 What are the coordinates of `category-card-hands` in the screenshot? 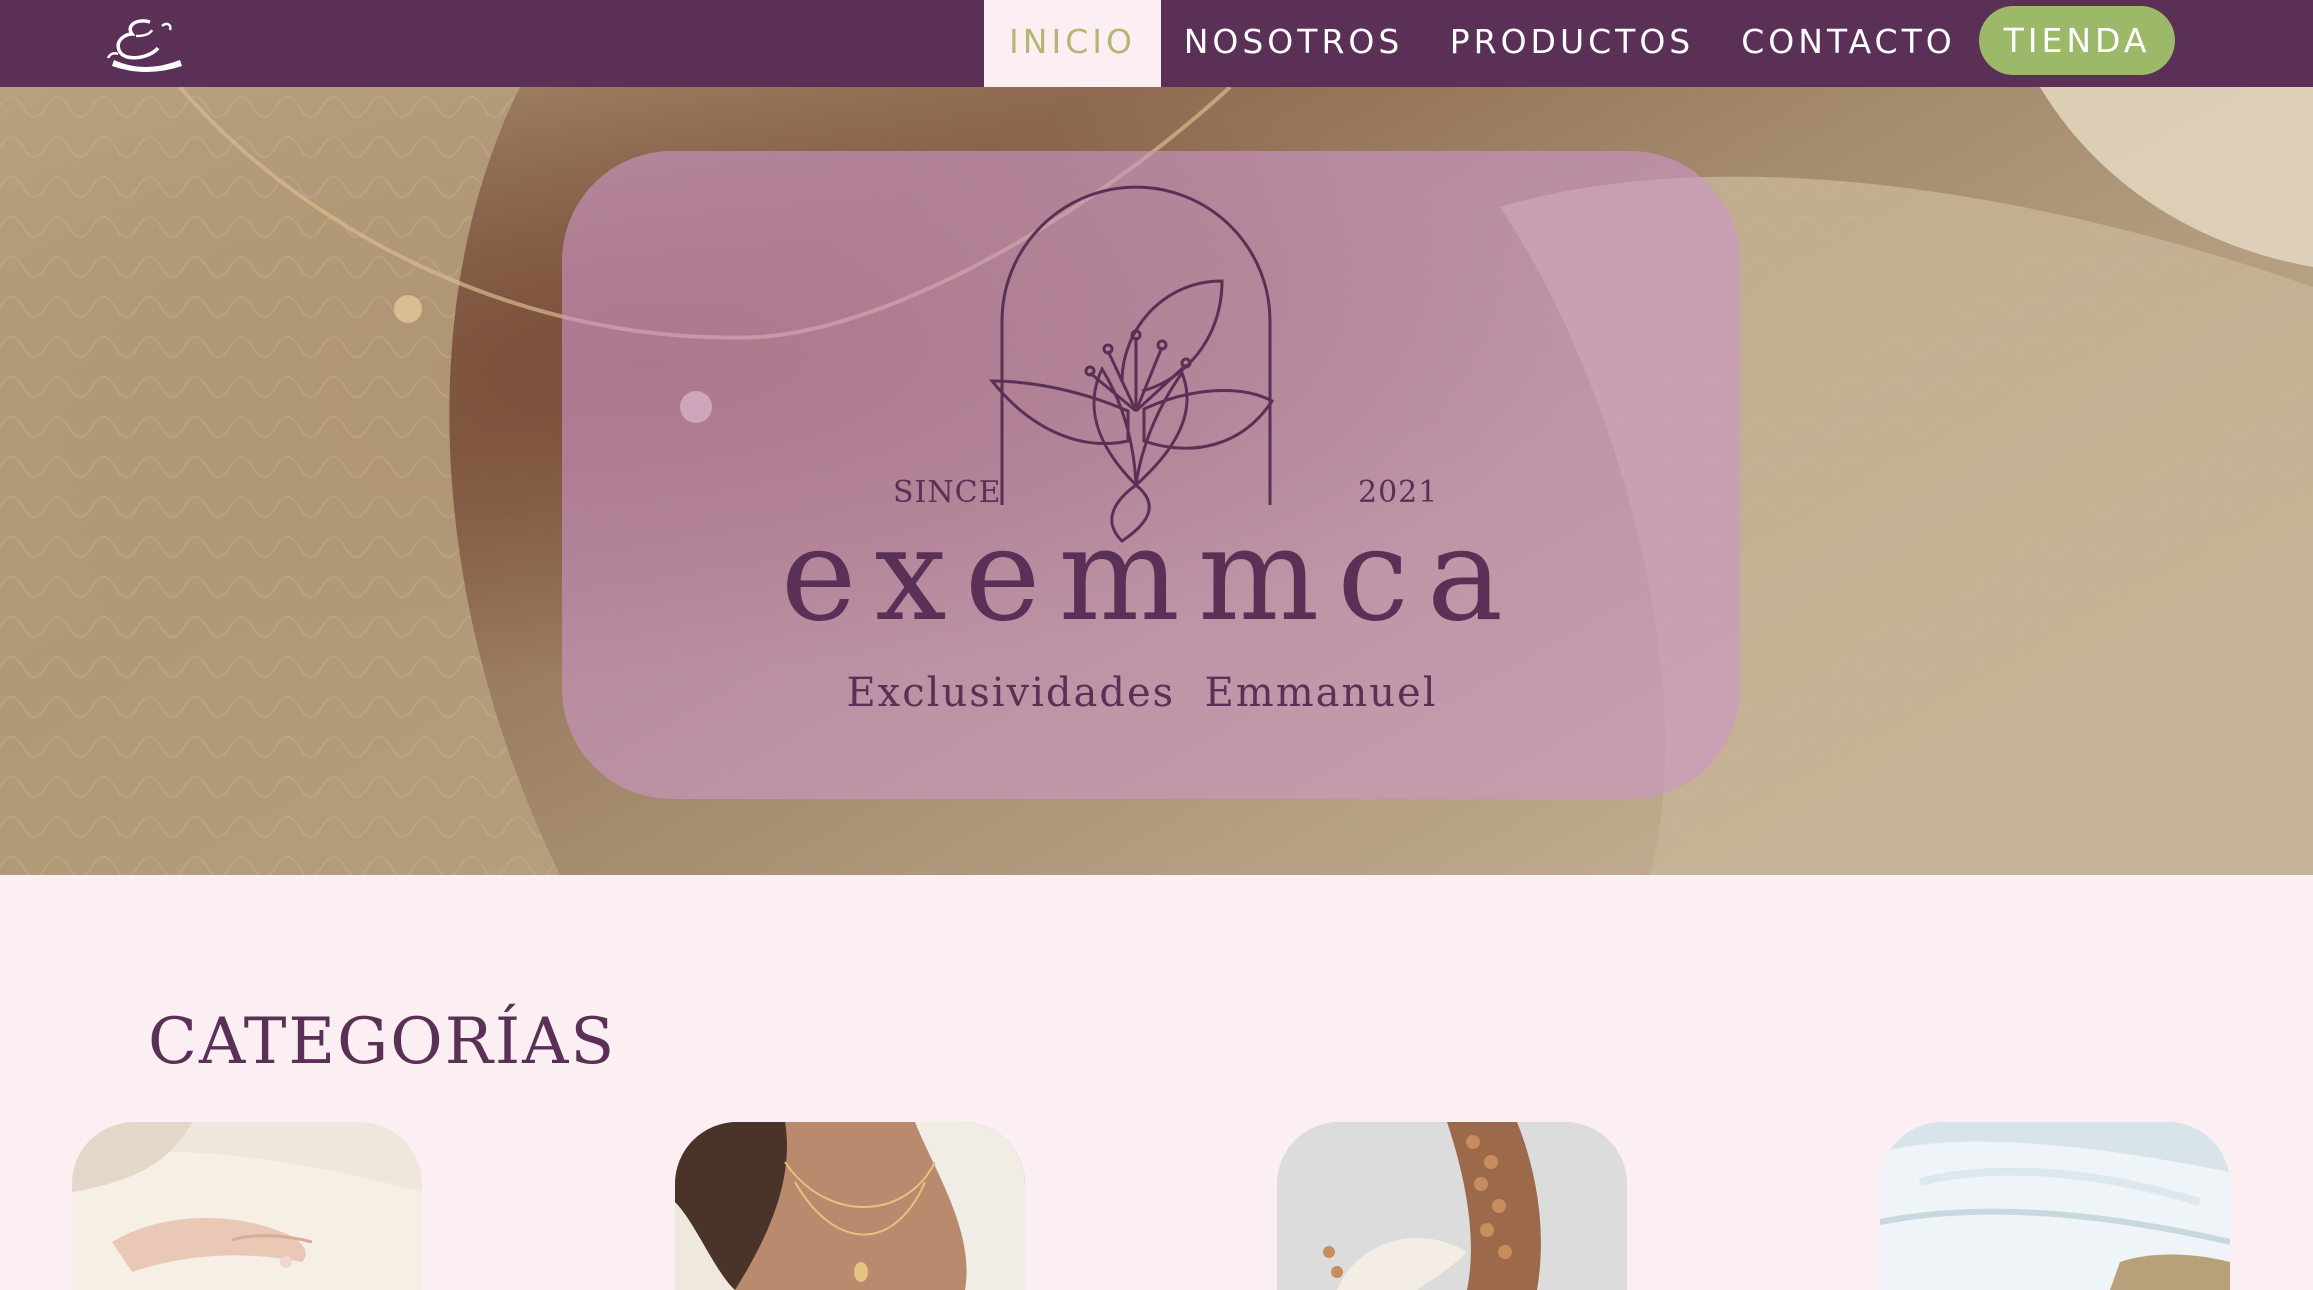 It's located at (247, 1206).